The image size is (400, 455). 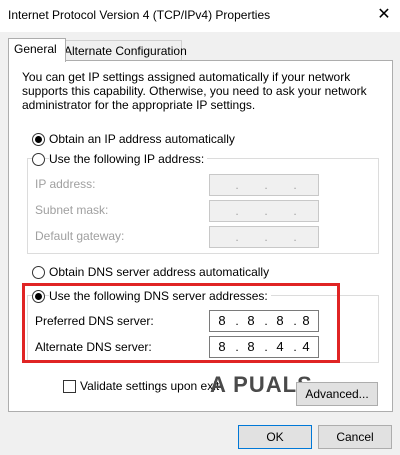 What do you see at coordinates (264, 211) in the screenshot?
I see `subnet-mask-input: . . .` at bounding box center [264, 211].